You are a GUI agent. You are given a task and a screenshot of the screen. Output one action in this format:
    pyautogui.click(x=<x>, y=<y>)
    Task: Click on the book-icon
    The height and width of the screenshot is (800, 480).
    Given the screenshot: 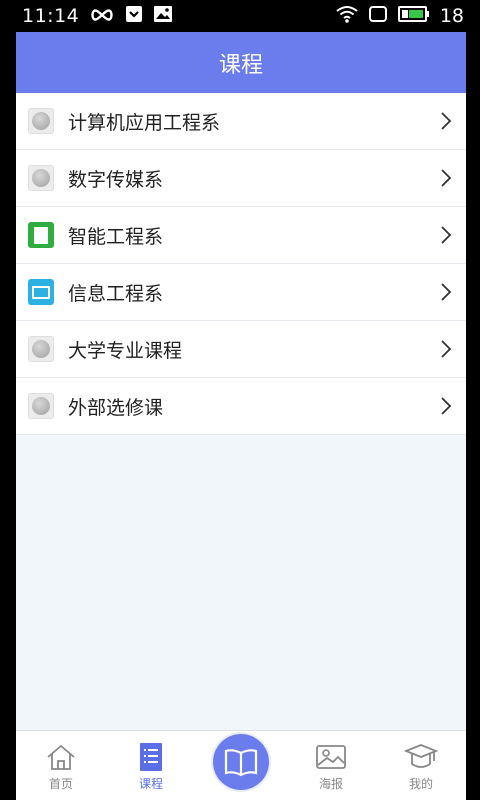 What is the action you would take?
    pyautogui.click(x=241, y=762)
    